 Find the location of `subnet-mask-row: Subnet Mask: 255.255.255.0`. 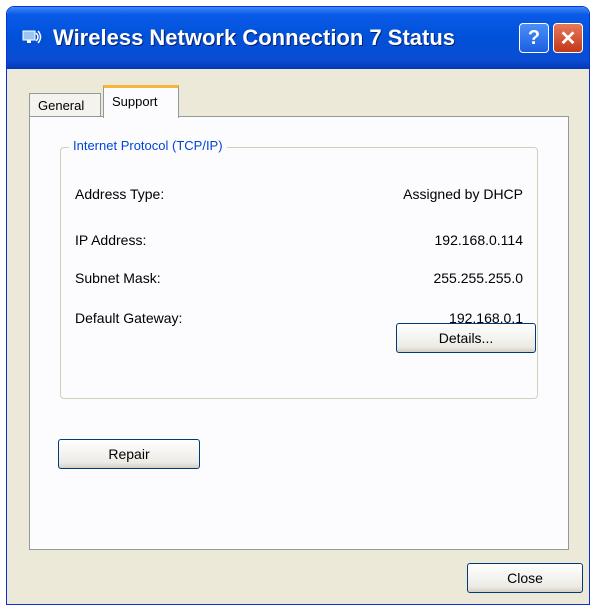

subnet-mask-row: Subnet Mask: 255.255.255.0 is located at coordinates (299, 281).